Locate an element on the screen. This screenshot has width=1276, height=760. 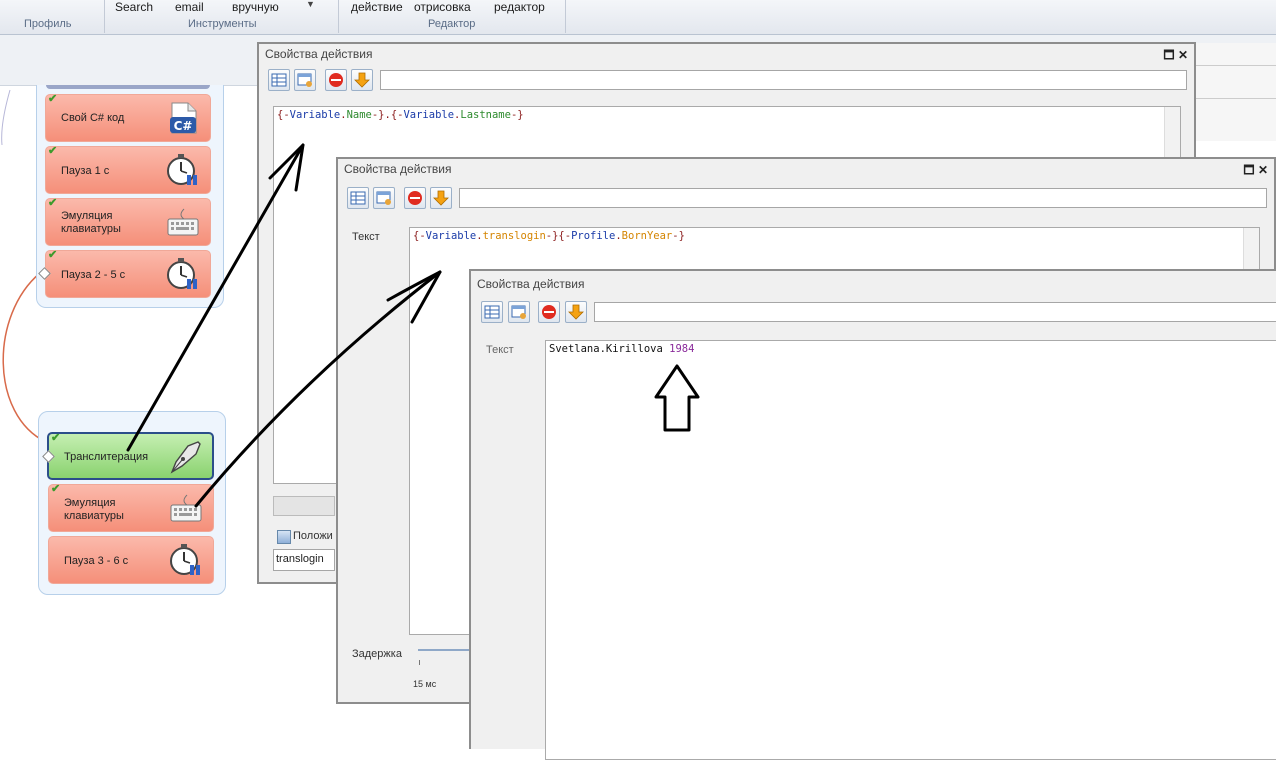
up-arrow-icon is located at coordinates (677, 398).